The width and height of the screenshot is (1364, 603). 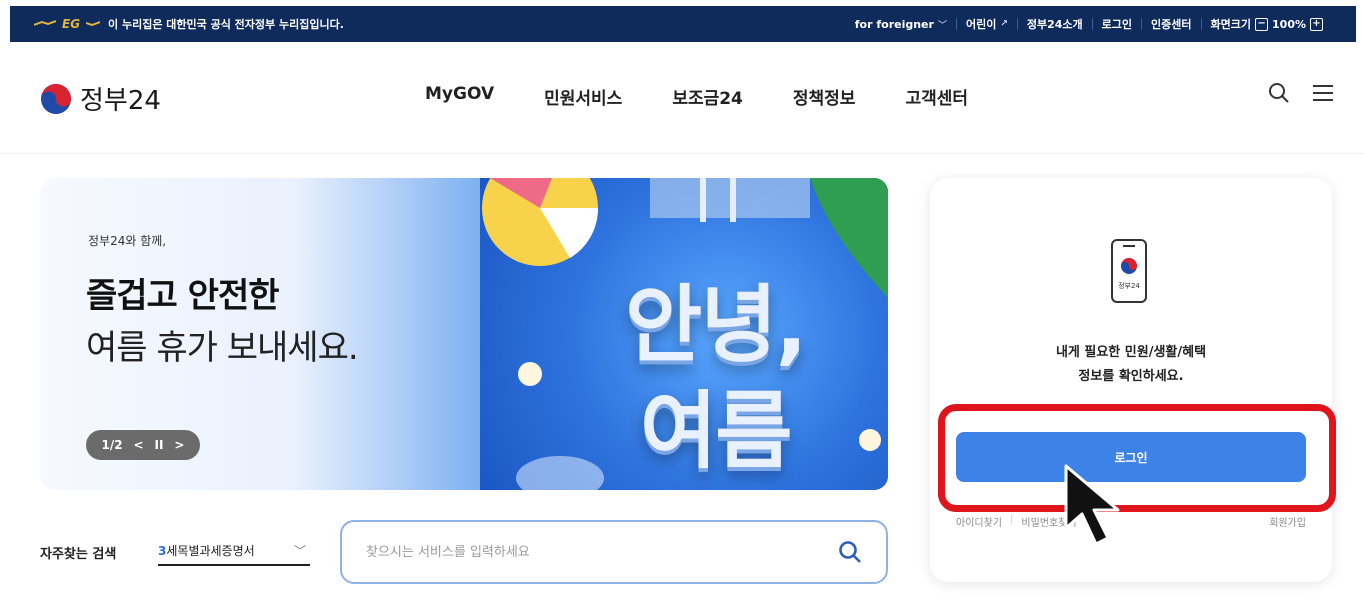 What do you see at coordinates (1279, 93) in the screenshot?
I see `search-icon` at bounding box center [1279, 93].